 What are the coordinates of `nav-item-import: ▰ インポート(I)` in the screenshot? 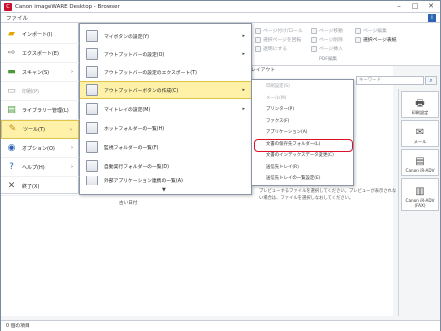 It's located at (40, 34).